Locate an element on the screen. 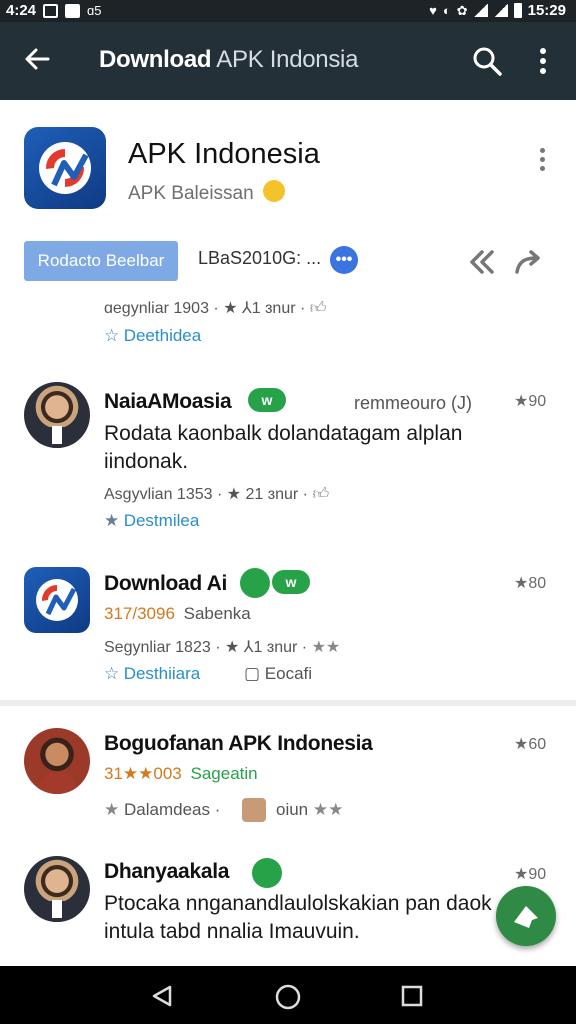 The image size is (576, 1024). review-author: Download Ai is located at coordinates (166, 583).